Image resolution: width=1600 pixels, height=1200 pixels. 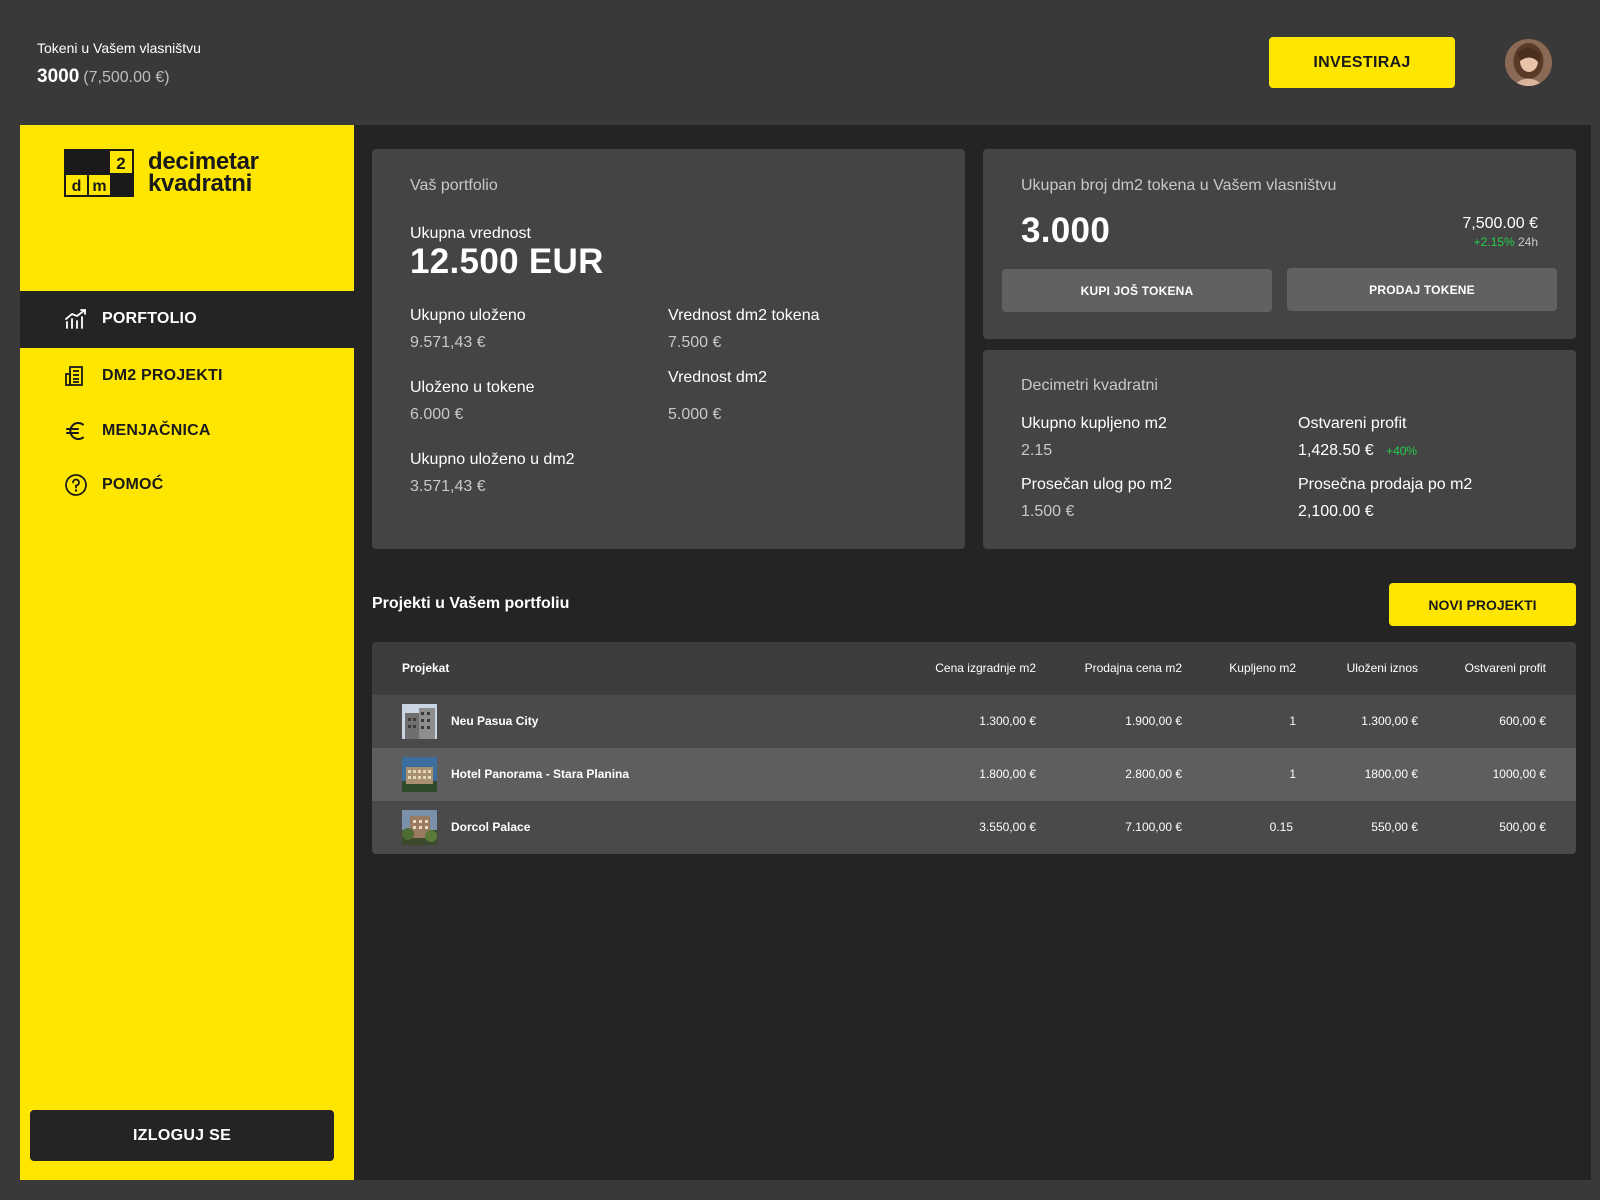 What do you see at coordinates (1262, 668) in the screenshot?
I see `column-header-bought: Kupljeno m2` at bounding box center [1262, 668].